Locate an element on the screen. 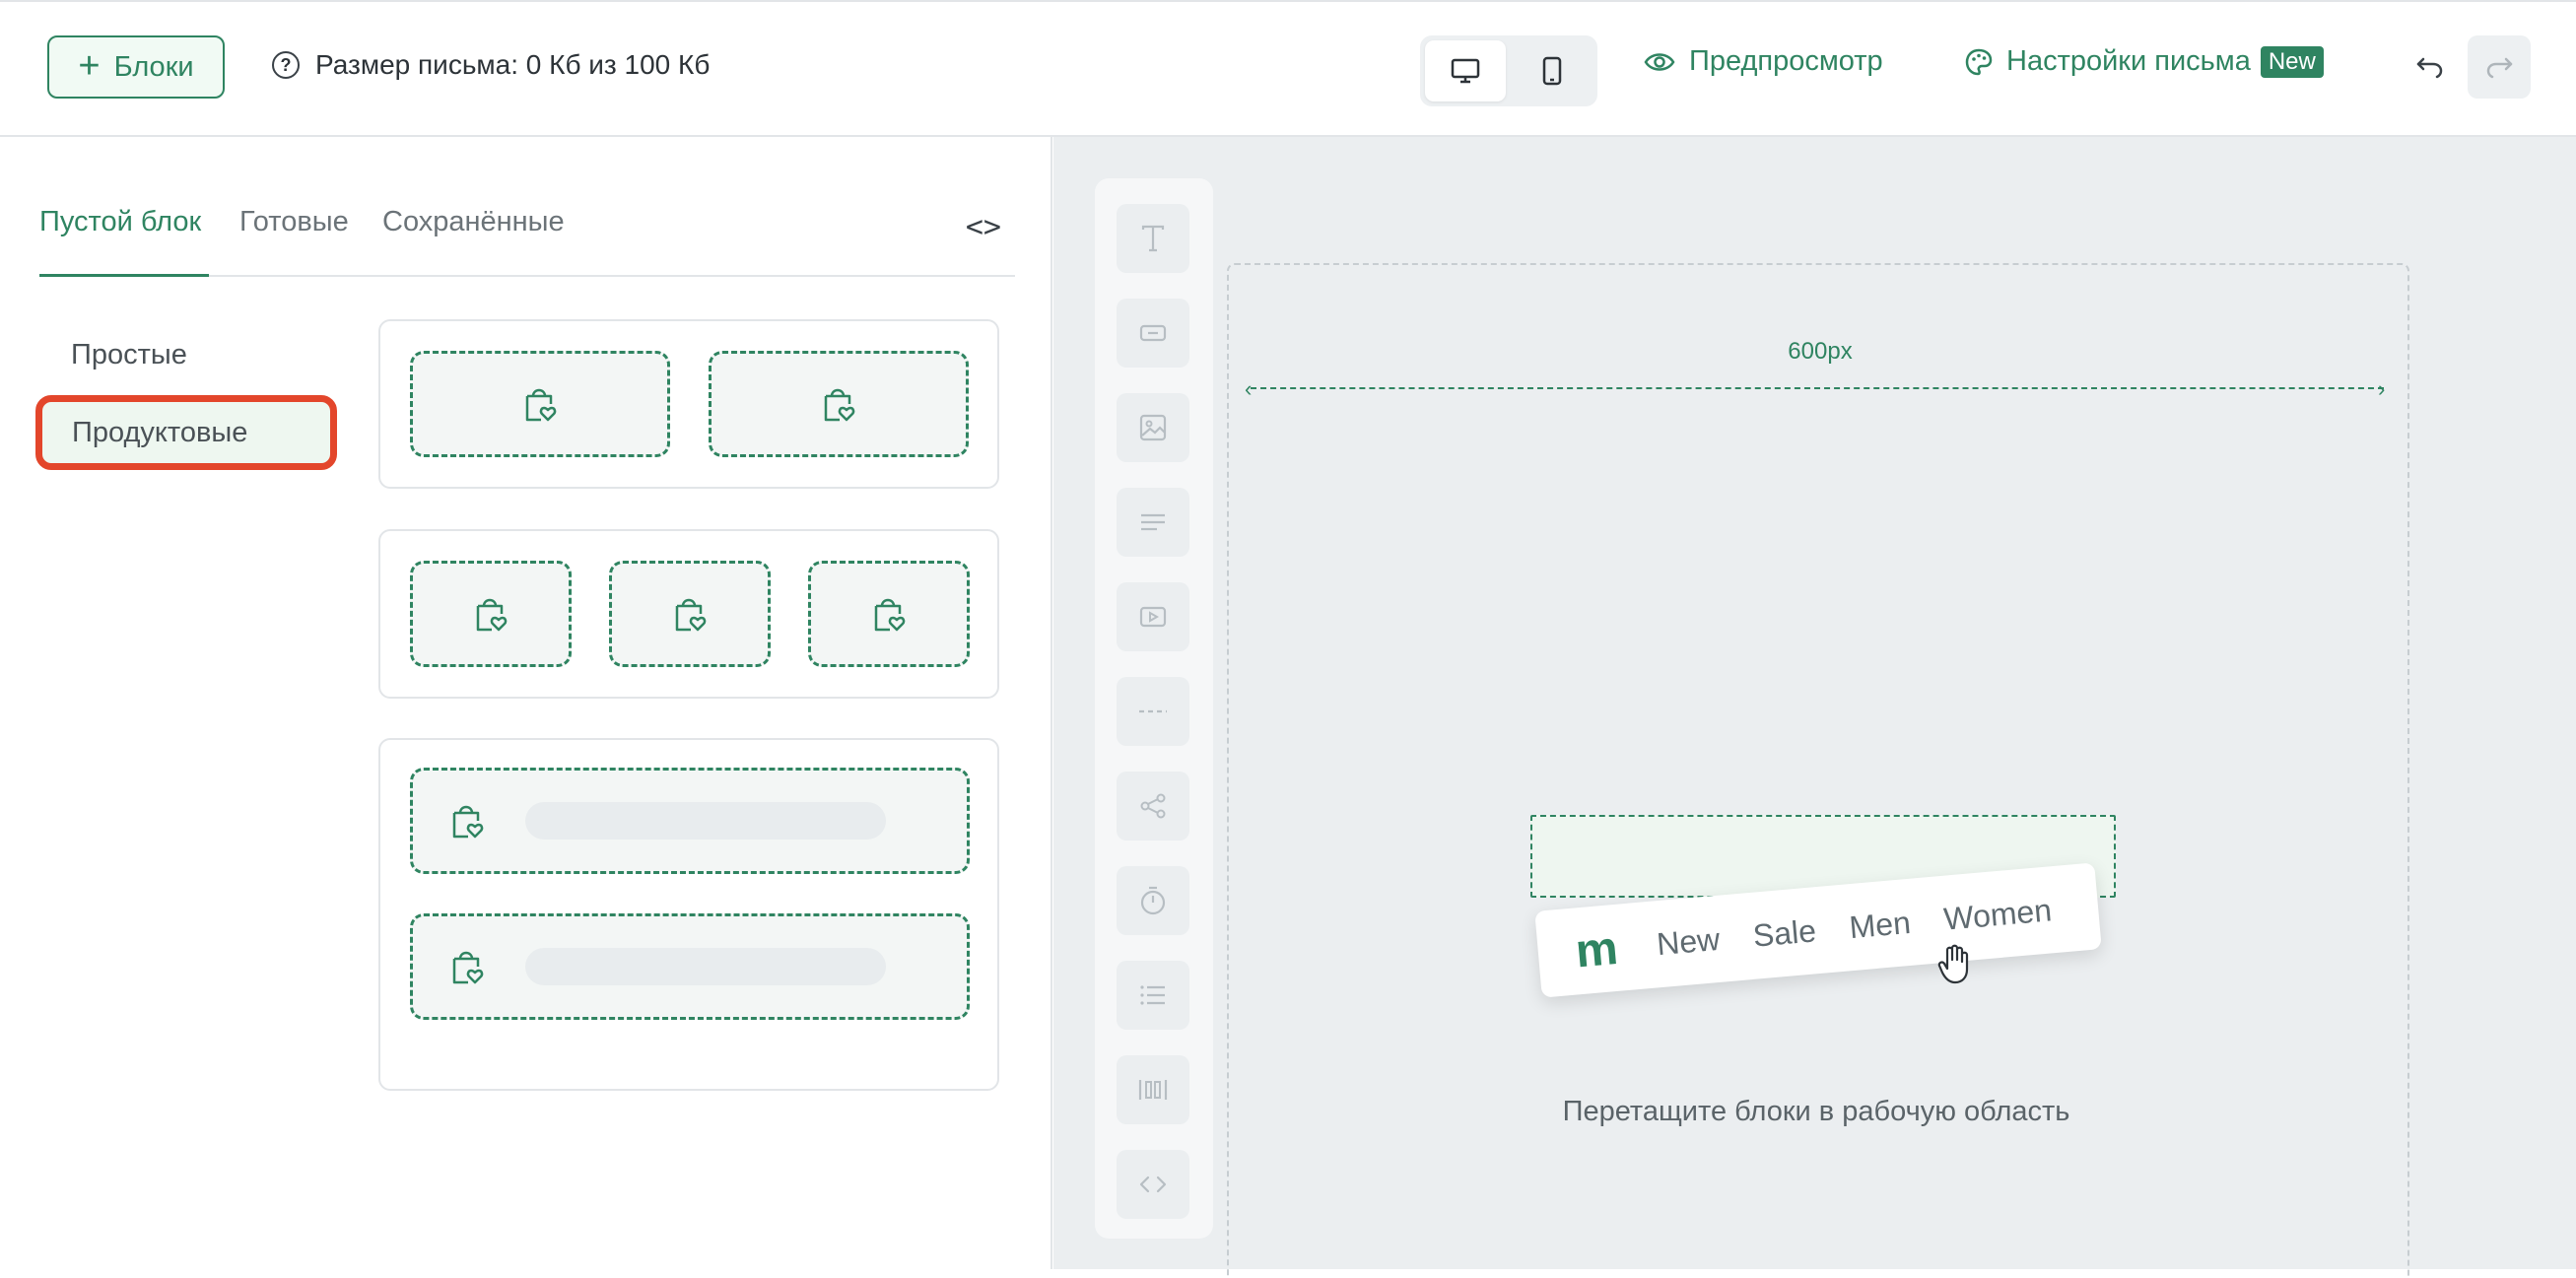 The image size is (2576, 1278). divider-icon is located at coordinates (1153, 711).